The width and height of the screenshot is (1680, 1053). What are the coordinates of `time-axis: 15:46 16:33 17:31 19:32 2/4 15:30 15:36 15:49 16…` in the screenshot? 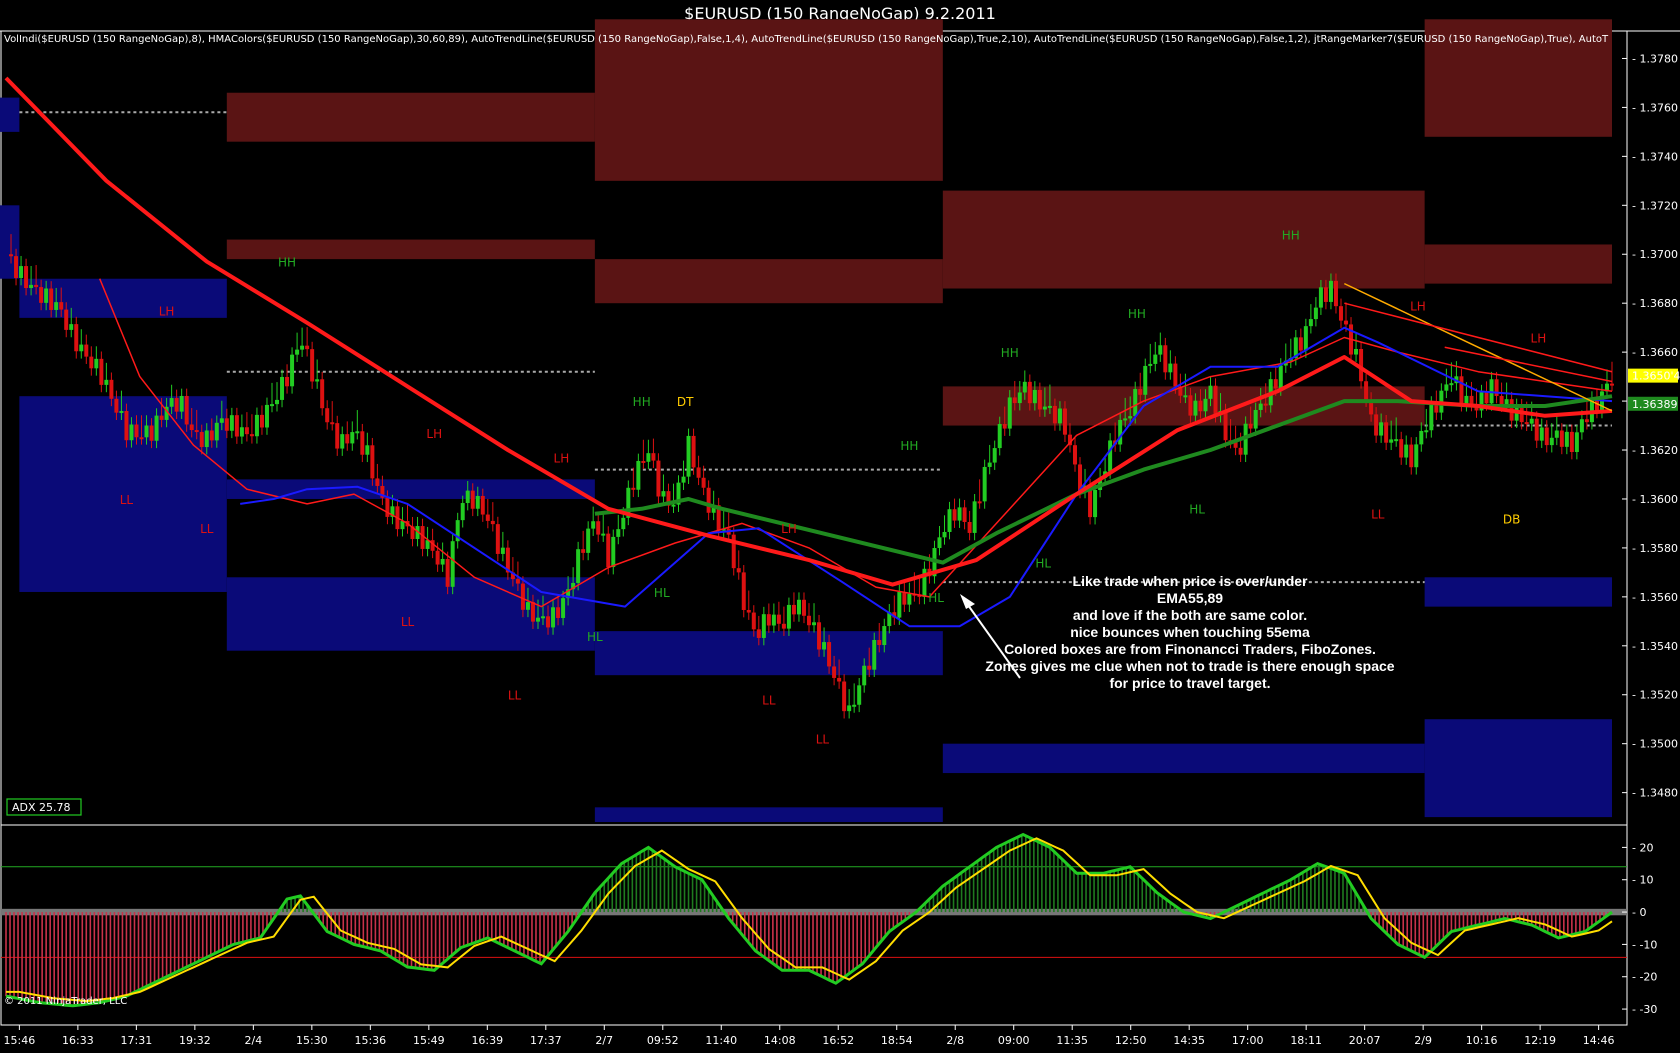 It's located at (809, 1036).